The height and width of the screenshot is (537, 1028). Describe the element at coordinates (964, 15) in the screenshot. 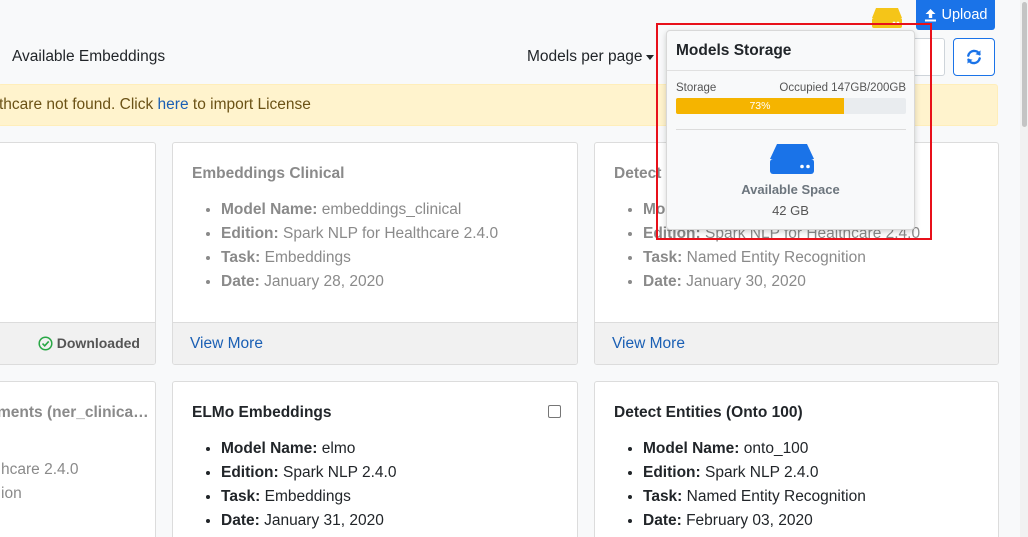

I see `upload-label: Upload` at that location.